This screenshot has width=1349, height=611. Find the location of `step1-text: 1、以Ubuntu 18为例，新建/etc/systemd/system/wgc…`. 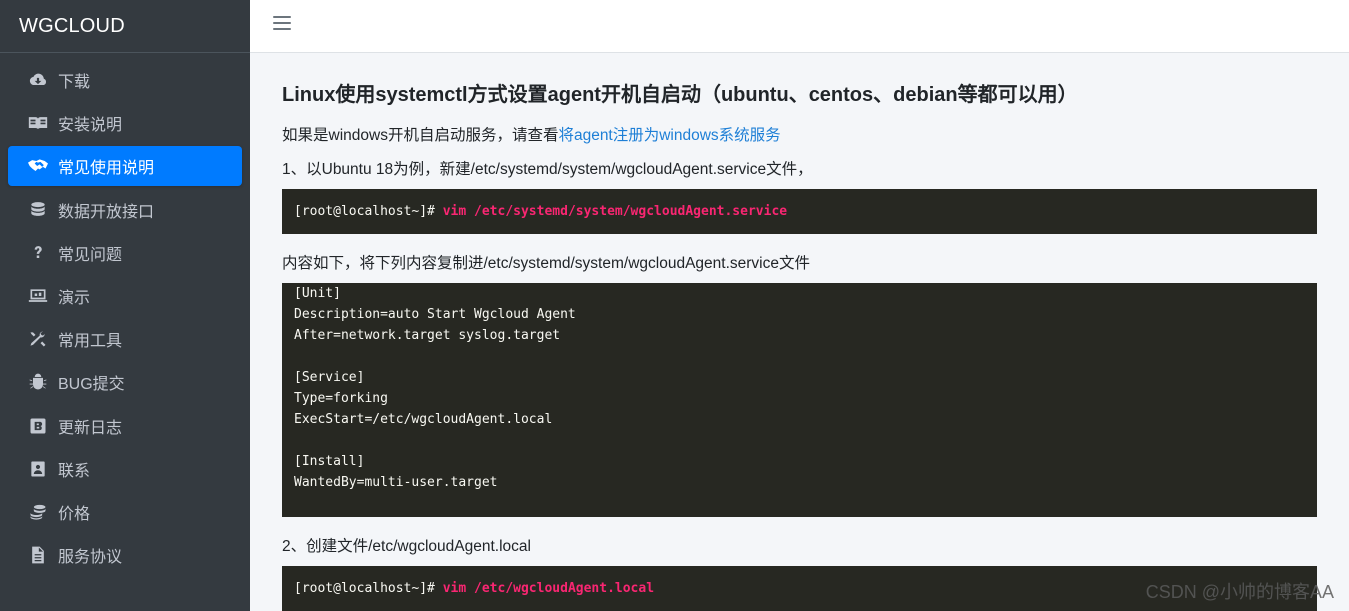

step1-text: 1、以Ubuntu 18为例，新建/etc/systemd/system/wgc… is located at coordinates (547, 169).